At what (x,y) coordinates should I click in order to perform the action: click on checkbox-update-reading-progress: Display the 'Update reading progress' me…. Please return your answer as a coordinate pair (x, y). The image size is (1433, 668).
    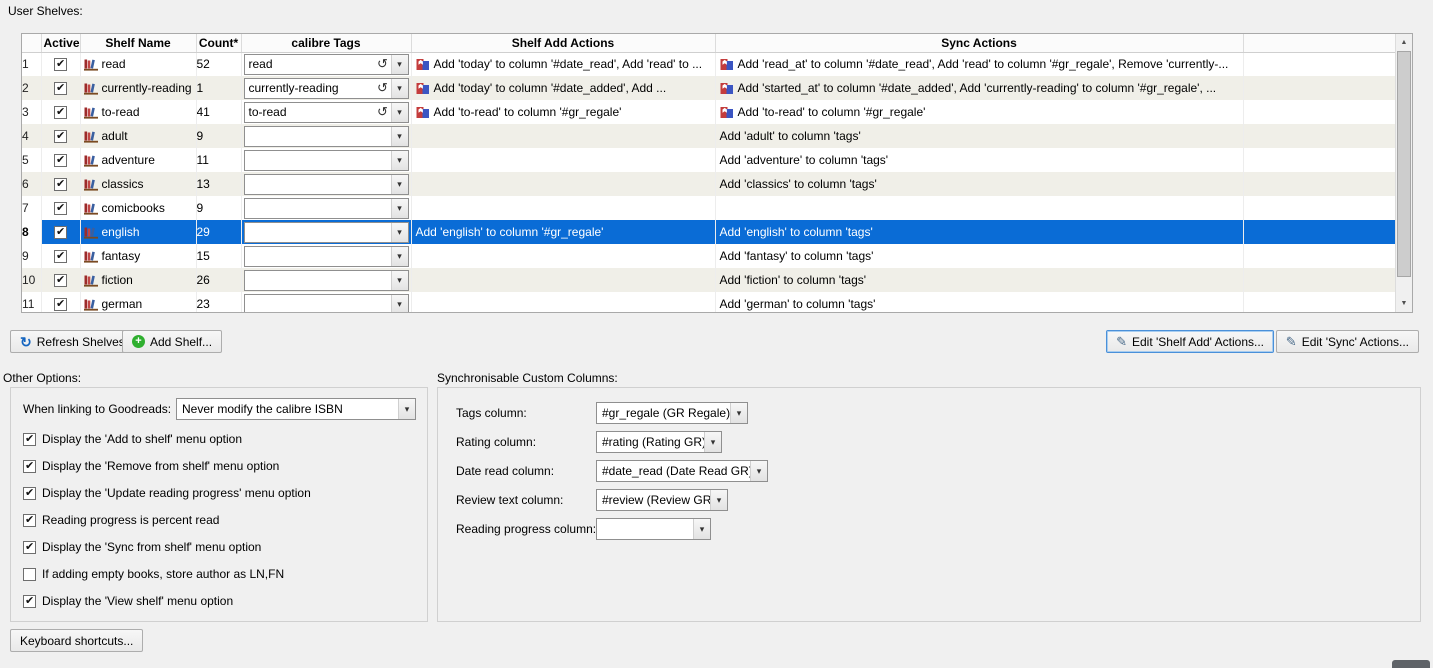
    Looking at the image, I should click on (167, 493).